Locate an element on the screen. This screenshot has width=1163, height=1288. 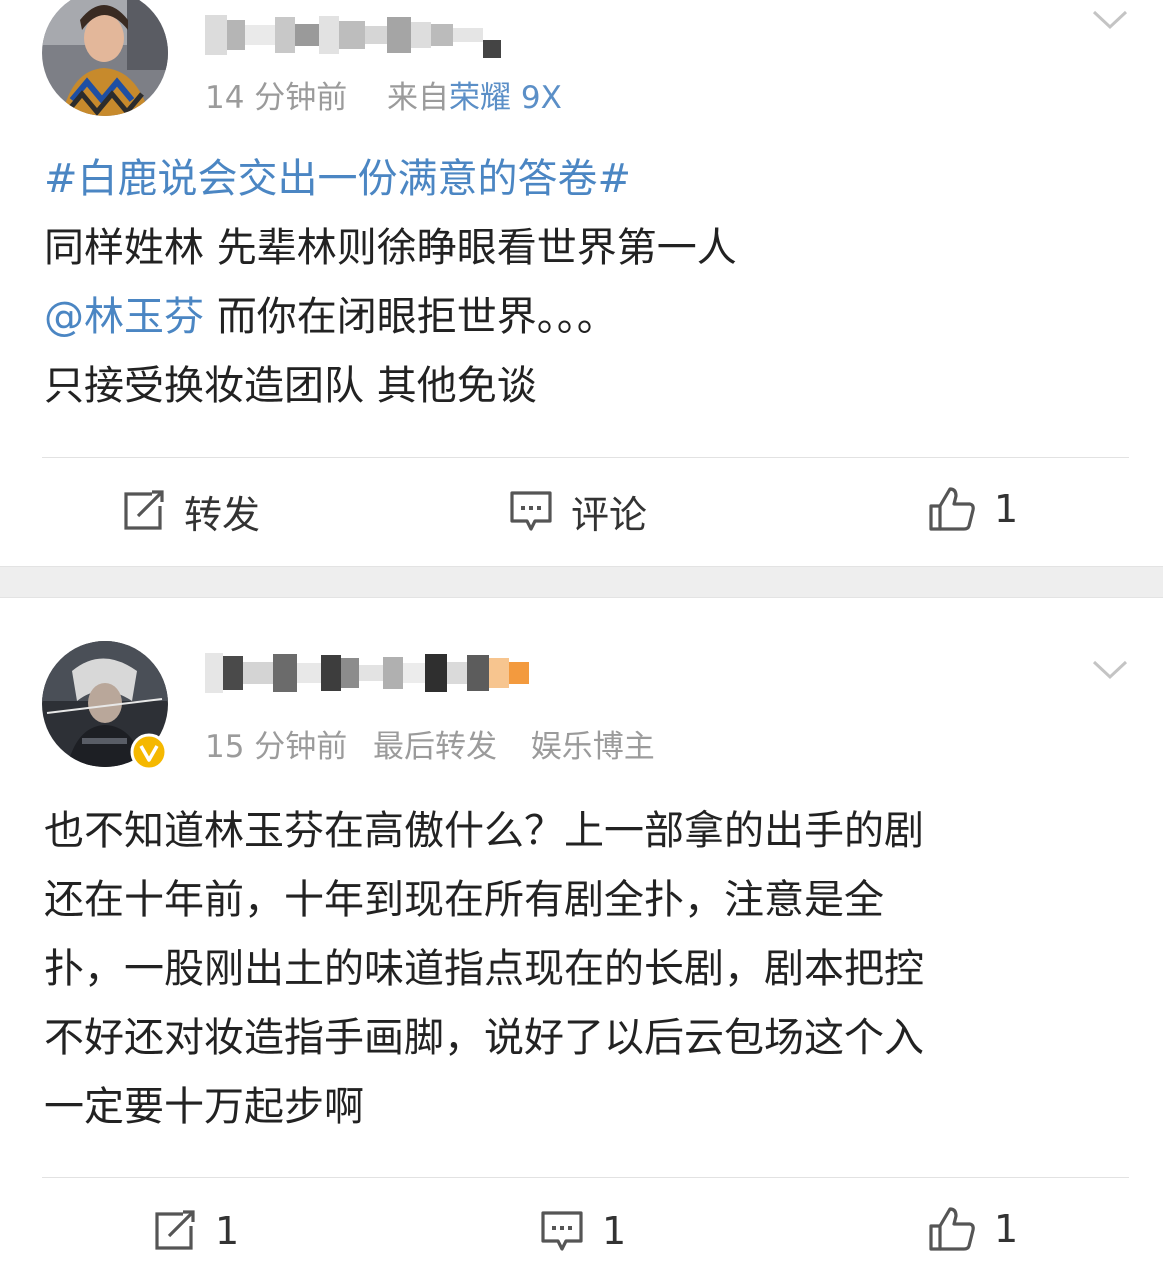
author-badge-text: 娱乐博主 is located at coordinates (592, 747).